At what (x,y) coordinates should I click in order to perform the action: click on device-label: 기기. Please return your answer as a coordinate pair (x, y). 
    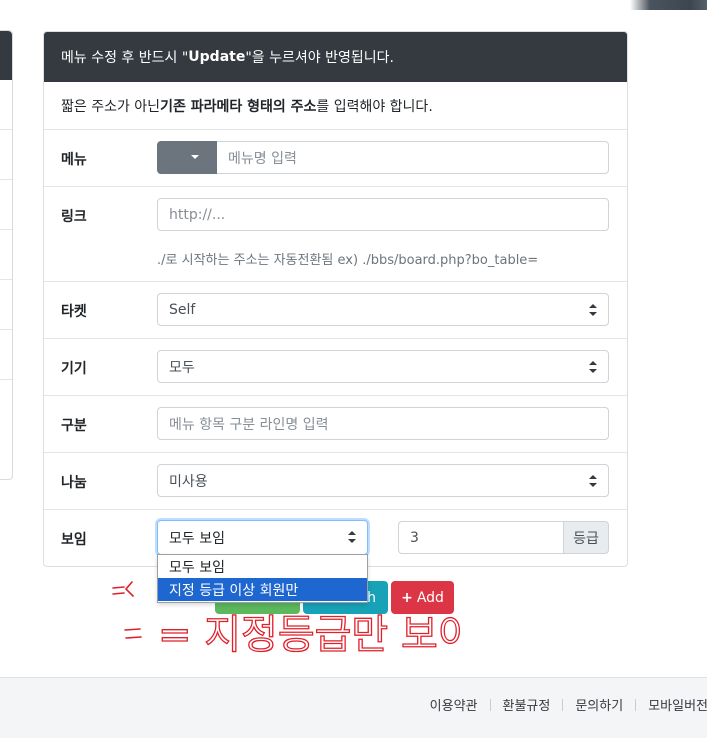
    Looking at the image, I should click on (74, 369).